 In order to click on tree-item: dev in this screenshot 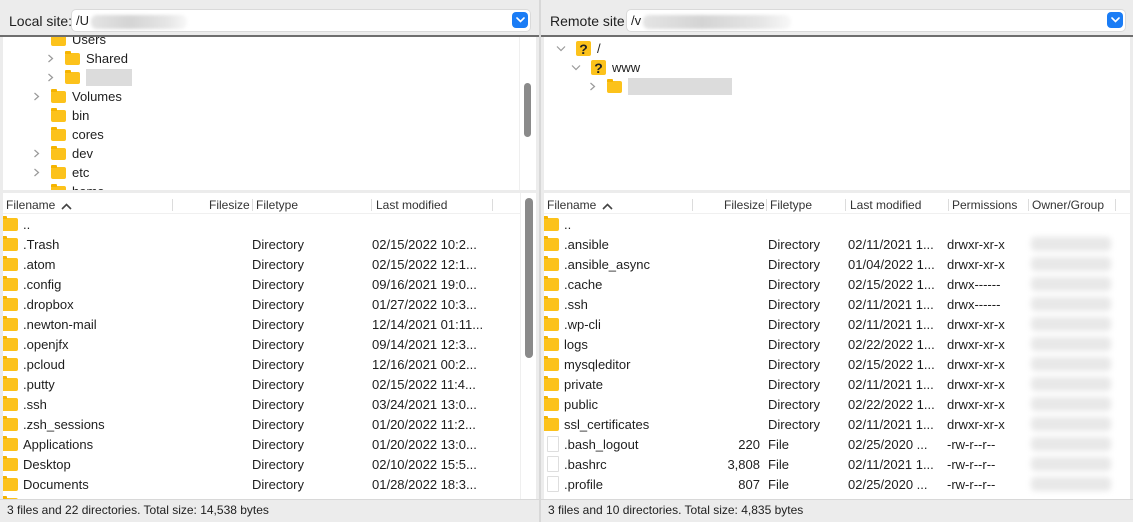, I will do `click(62, 153)`.